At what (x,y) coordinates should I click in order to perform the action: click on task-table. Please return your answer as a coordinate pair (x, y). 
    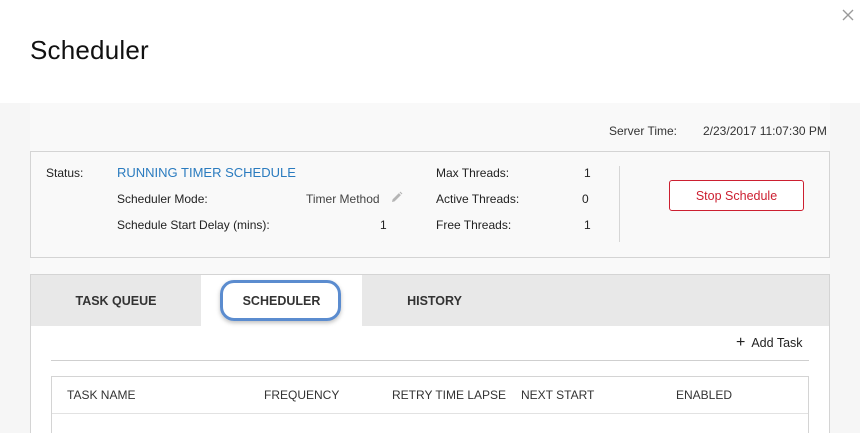
    Looking at the image, I should click on (430, 404).